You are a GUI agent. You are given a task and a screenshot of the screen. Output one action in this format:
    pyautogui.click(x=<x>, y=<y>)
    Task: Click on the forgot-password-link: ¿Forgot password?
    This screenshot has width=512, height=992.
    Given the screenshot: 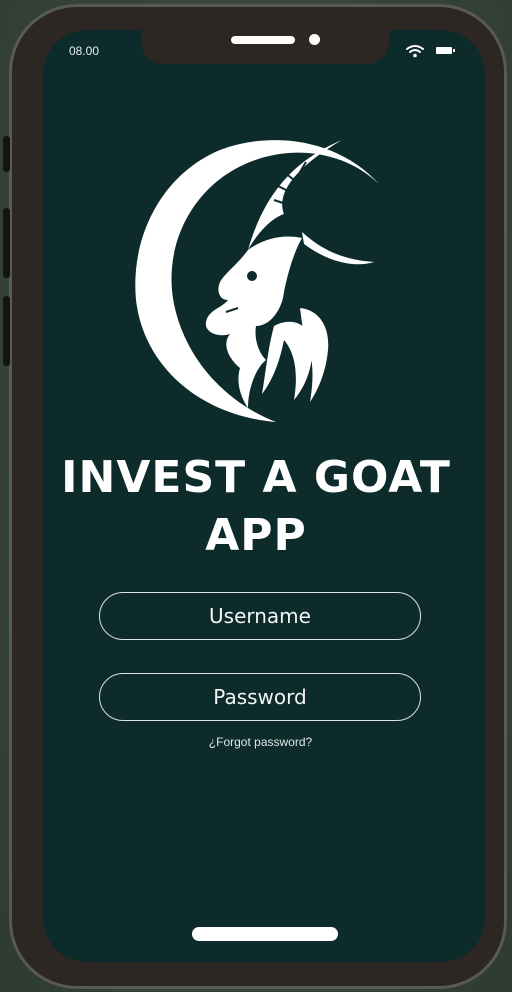 What is the action you would take?
    pyautogui.click(x=256, y=742)
    